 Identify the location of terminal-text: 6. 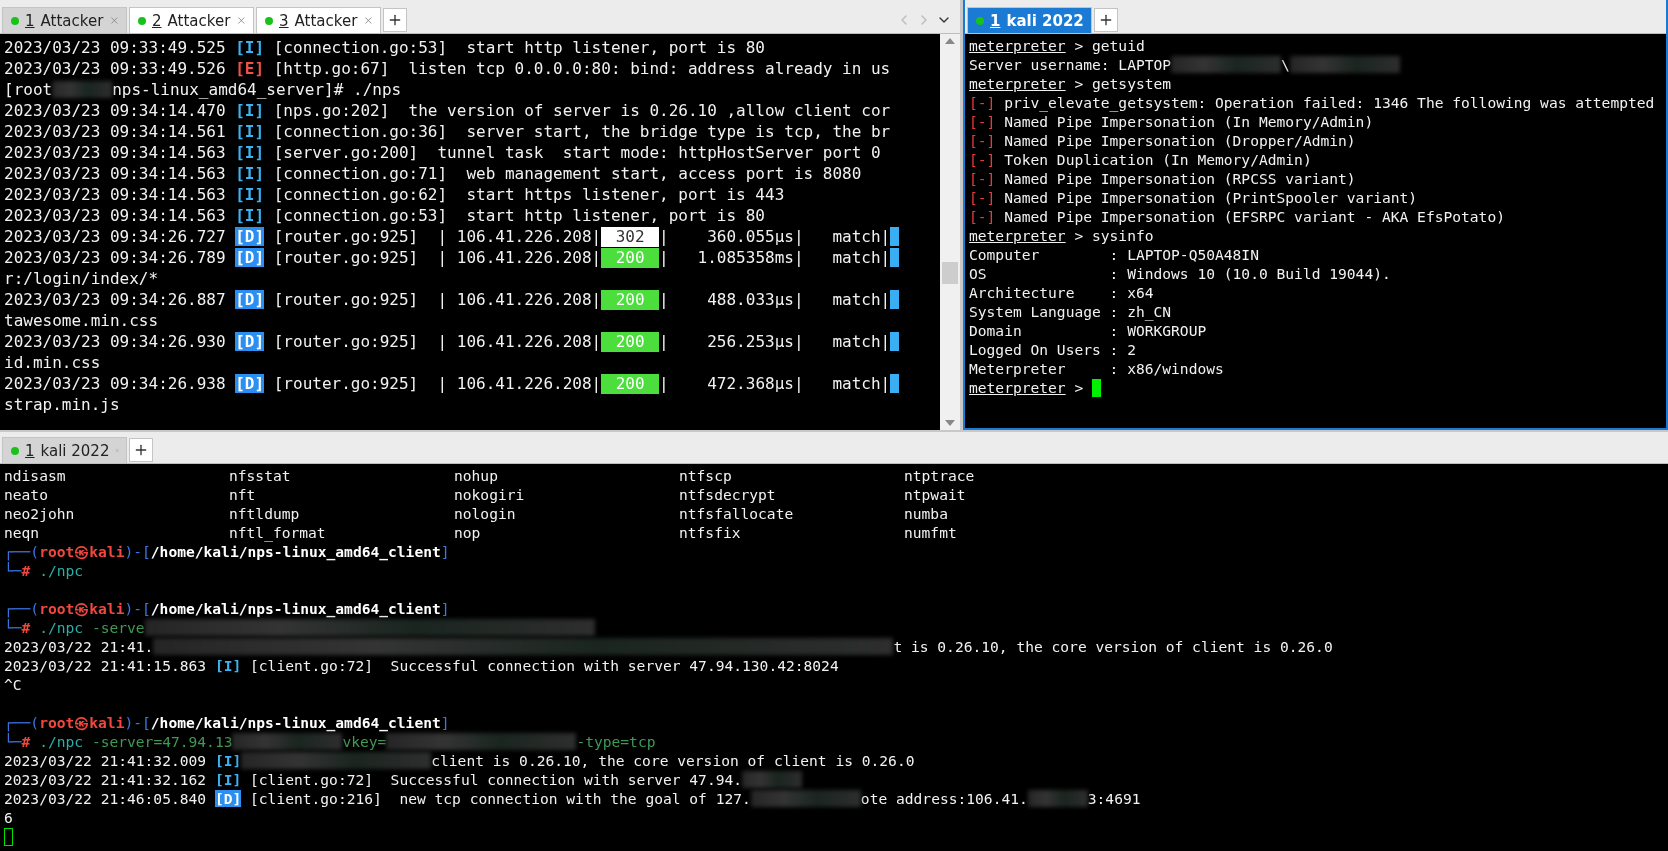
(8, 817).